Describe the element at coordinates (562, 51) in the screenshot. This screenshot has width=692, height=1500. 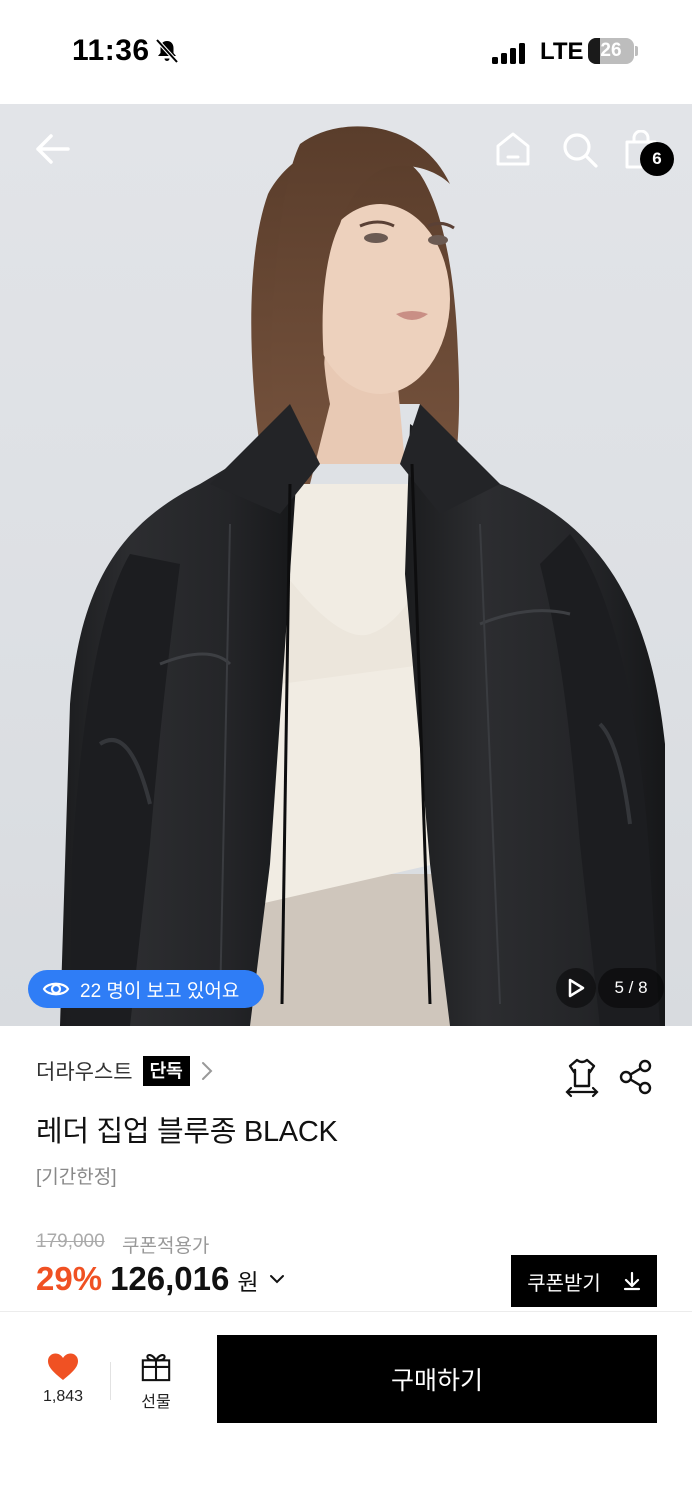
I see `network-type: LTE` at that location.